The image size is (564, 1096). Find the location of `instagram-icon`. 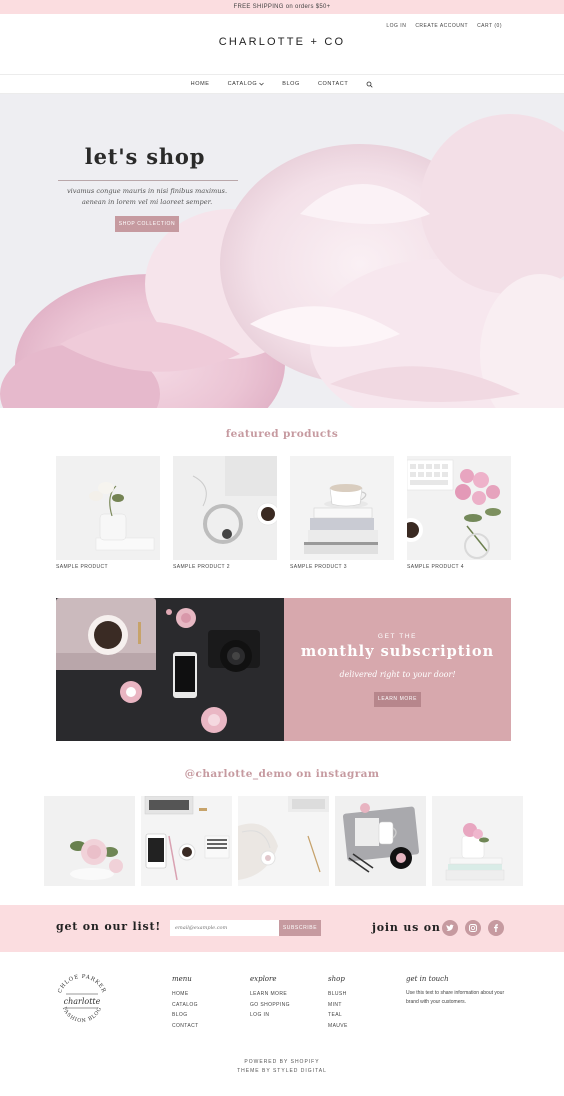

instagram-icon is located at coordinates (473, 928).